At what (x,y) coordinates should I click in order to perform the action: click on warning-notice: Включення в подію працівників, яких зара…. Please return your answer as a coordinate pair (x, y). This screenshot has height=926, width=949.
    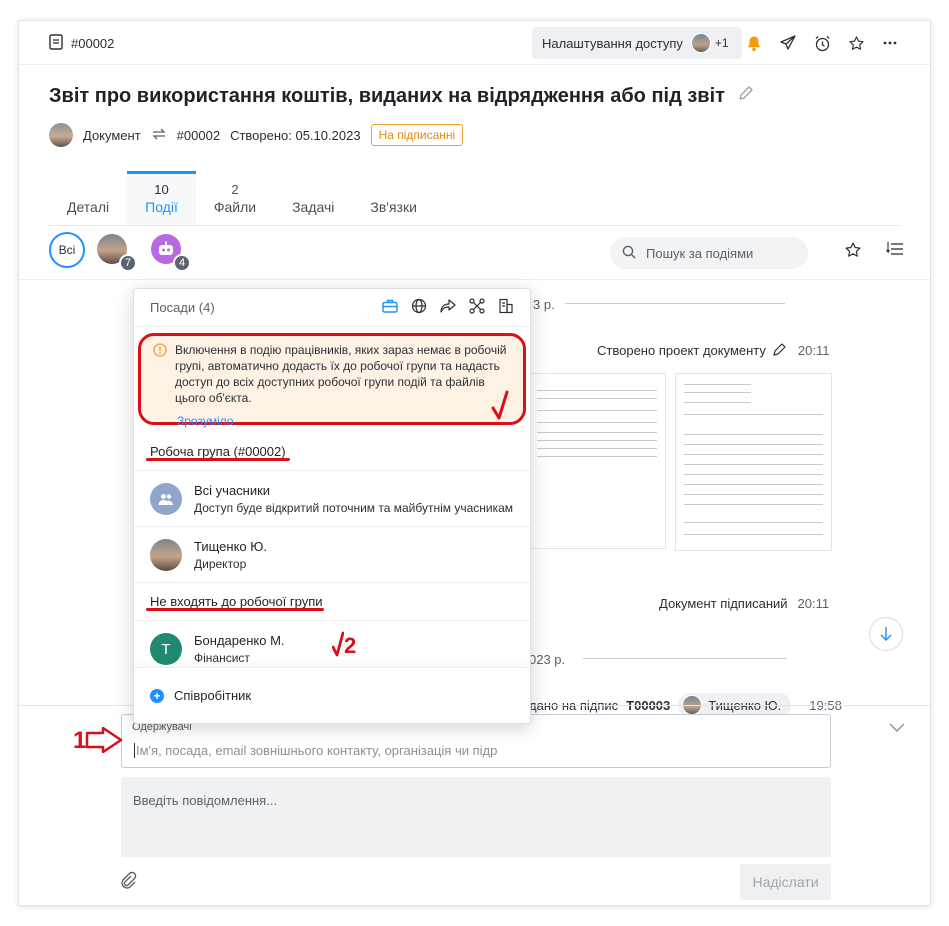
    Looking at the image, I should click on (332, 380).